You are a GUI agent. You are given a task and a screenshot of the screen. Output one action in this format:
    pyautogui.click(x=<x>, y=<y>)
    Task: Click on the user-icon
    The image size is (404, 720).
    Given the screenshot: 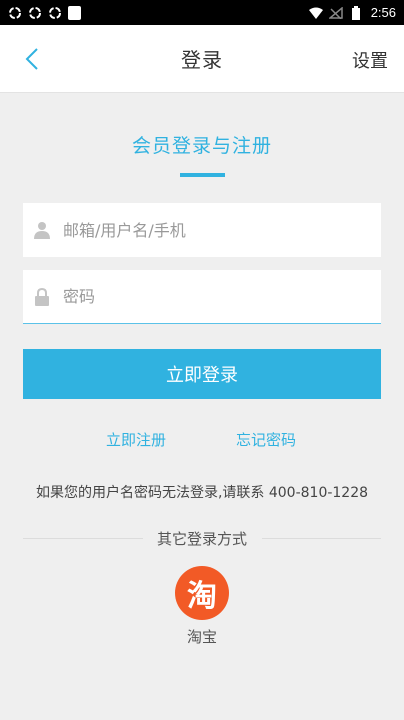 What is the action you would take?
    pyautogui.click(x=42, y=230)
    